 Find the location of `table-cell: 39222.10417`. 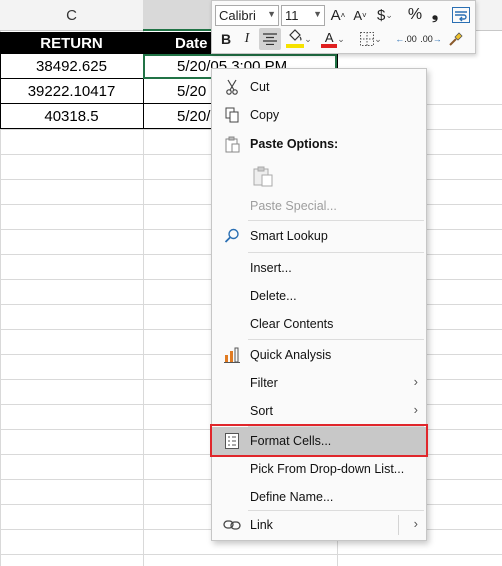

table-cell: 39222.10417 is located at coordinates (71, 91).